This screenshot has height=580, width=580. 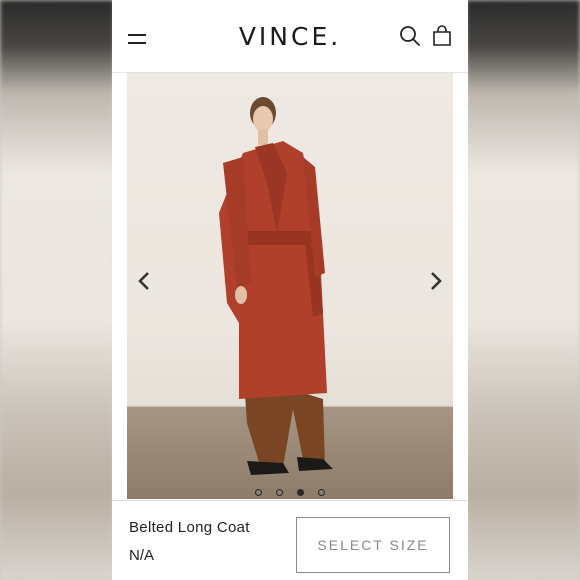 I want to click on chevron-right-icon, so click(x=435, y=281).